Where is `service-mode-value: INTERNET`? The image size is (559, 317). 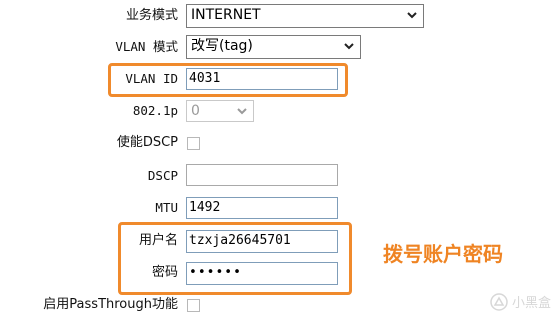
service-mode-value: INTERNET is located at coordinates (226, 15).